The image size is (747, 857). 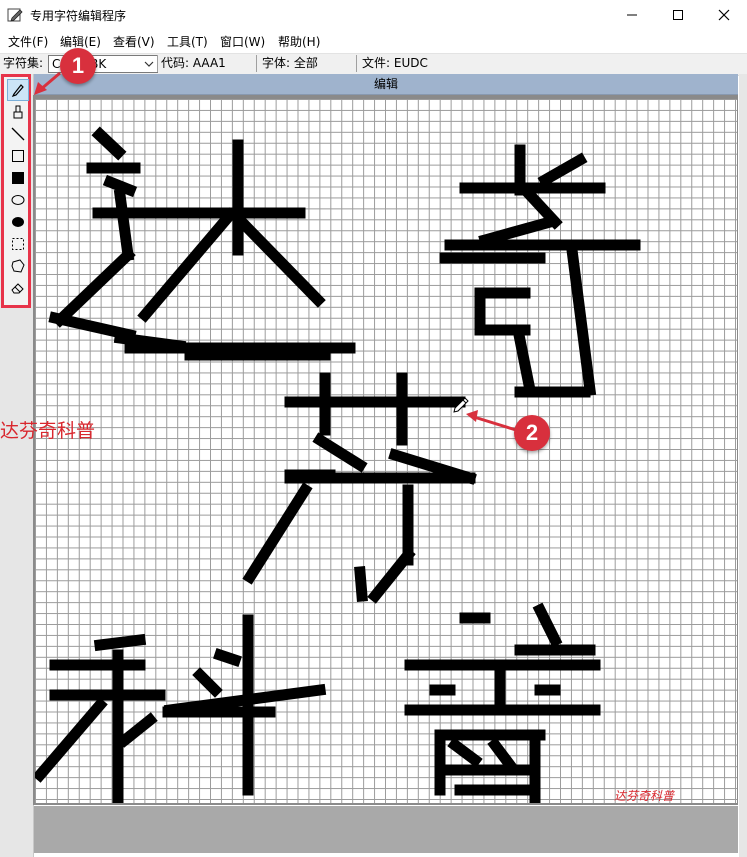 I want to click on tool-pencil, so click(x=18, y=90).